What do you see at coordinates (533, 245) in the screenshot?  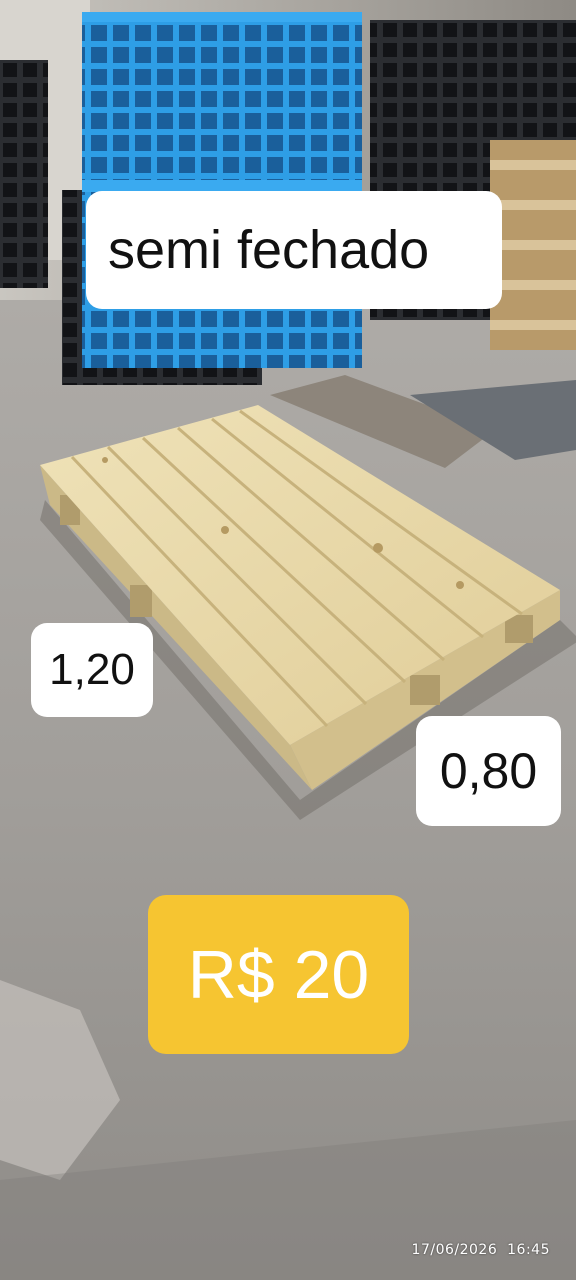 I see `stacked-wooden-pallets` at bounding box center [533, 245].